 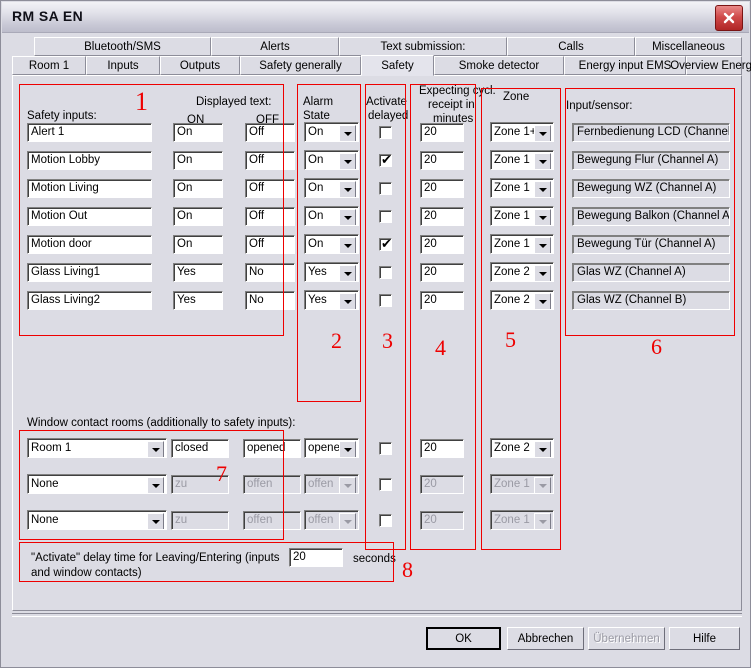 I want to click on displayed-text-off-6: No, so click(x=270, y=300).